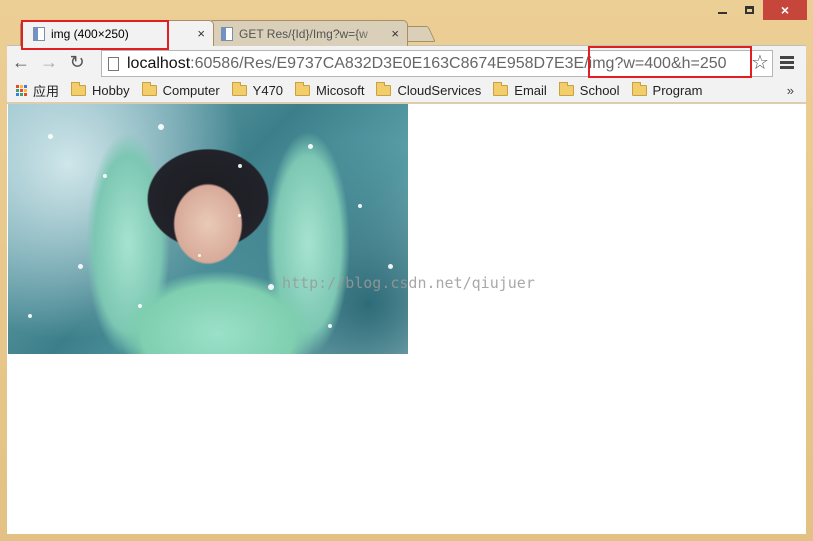  What do you see at coordinates (790, 90) in the screenshot?
I see `bookmarks-overflow-button: »` at bounding box center [790, 90].